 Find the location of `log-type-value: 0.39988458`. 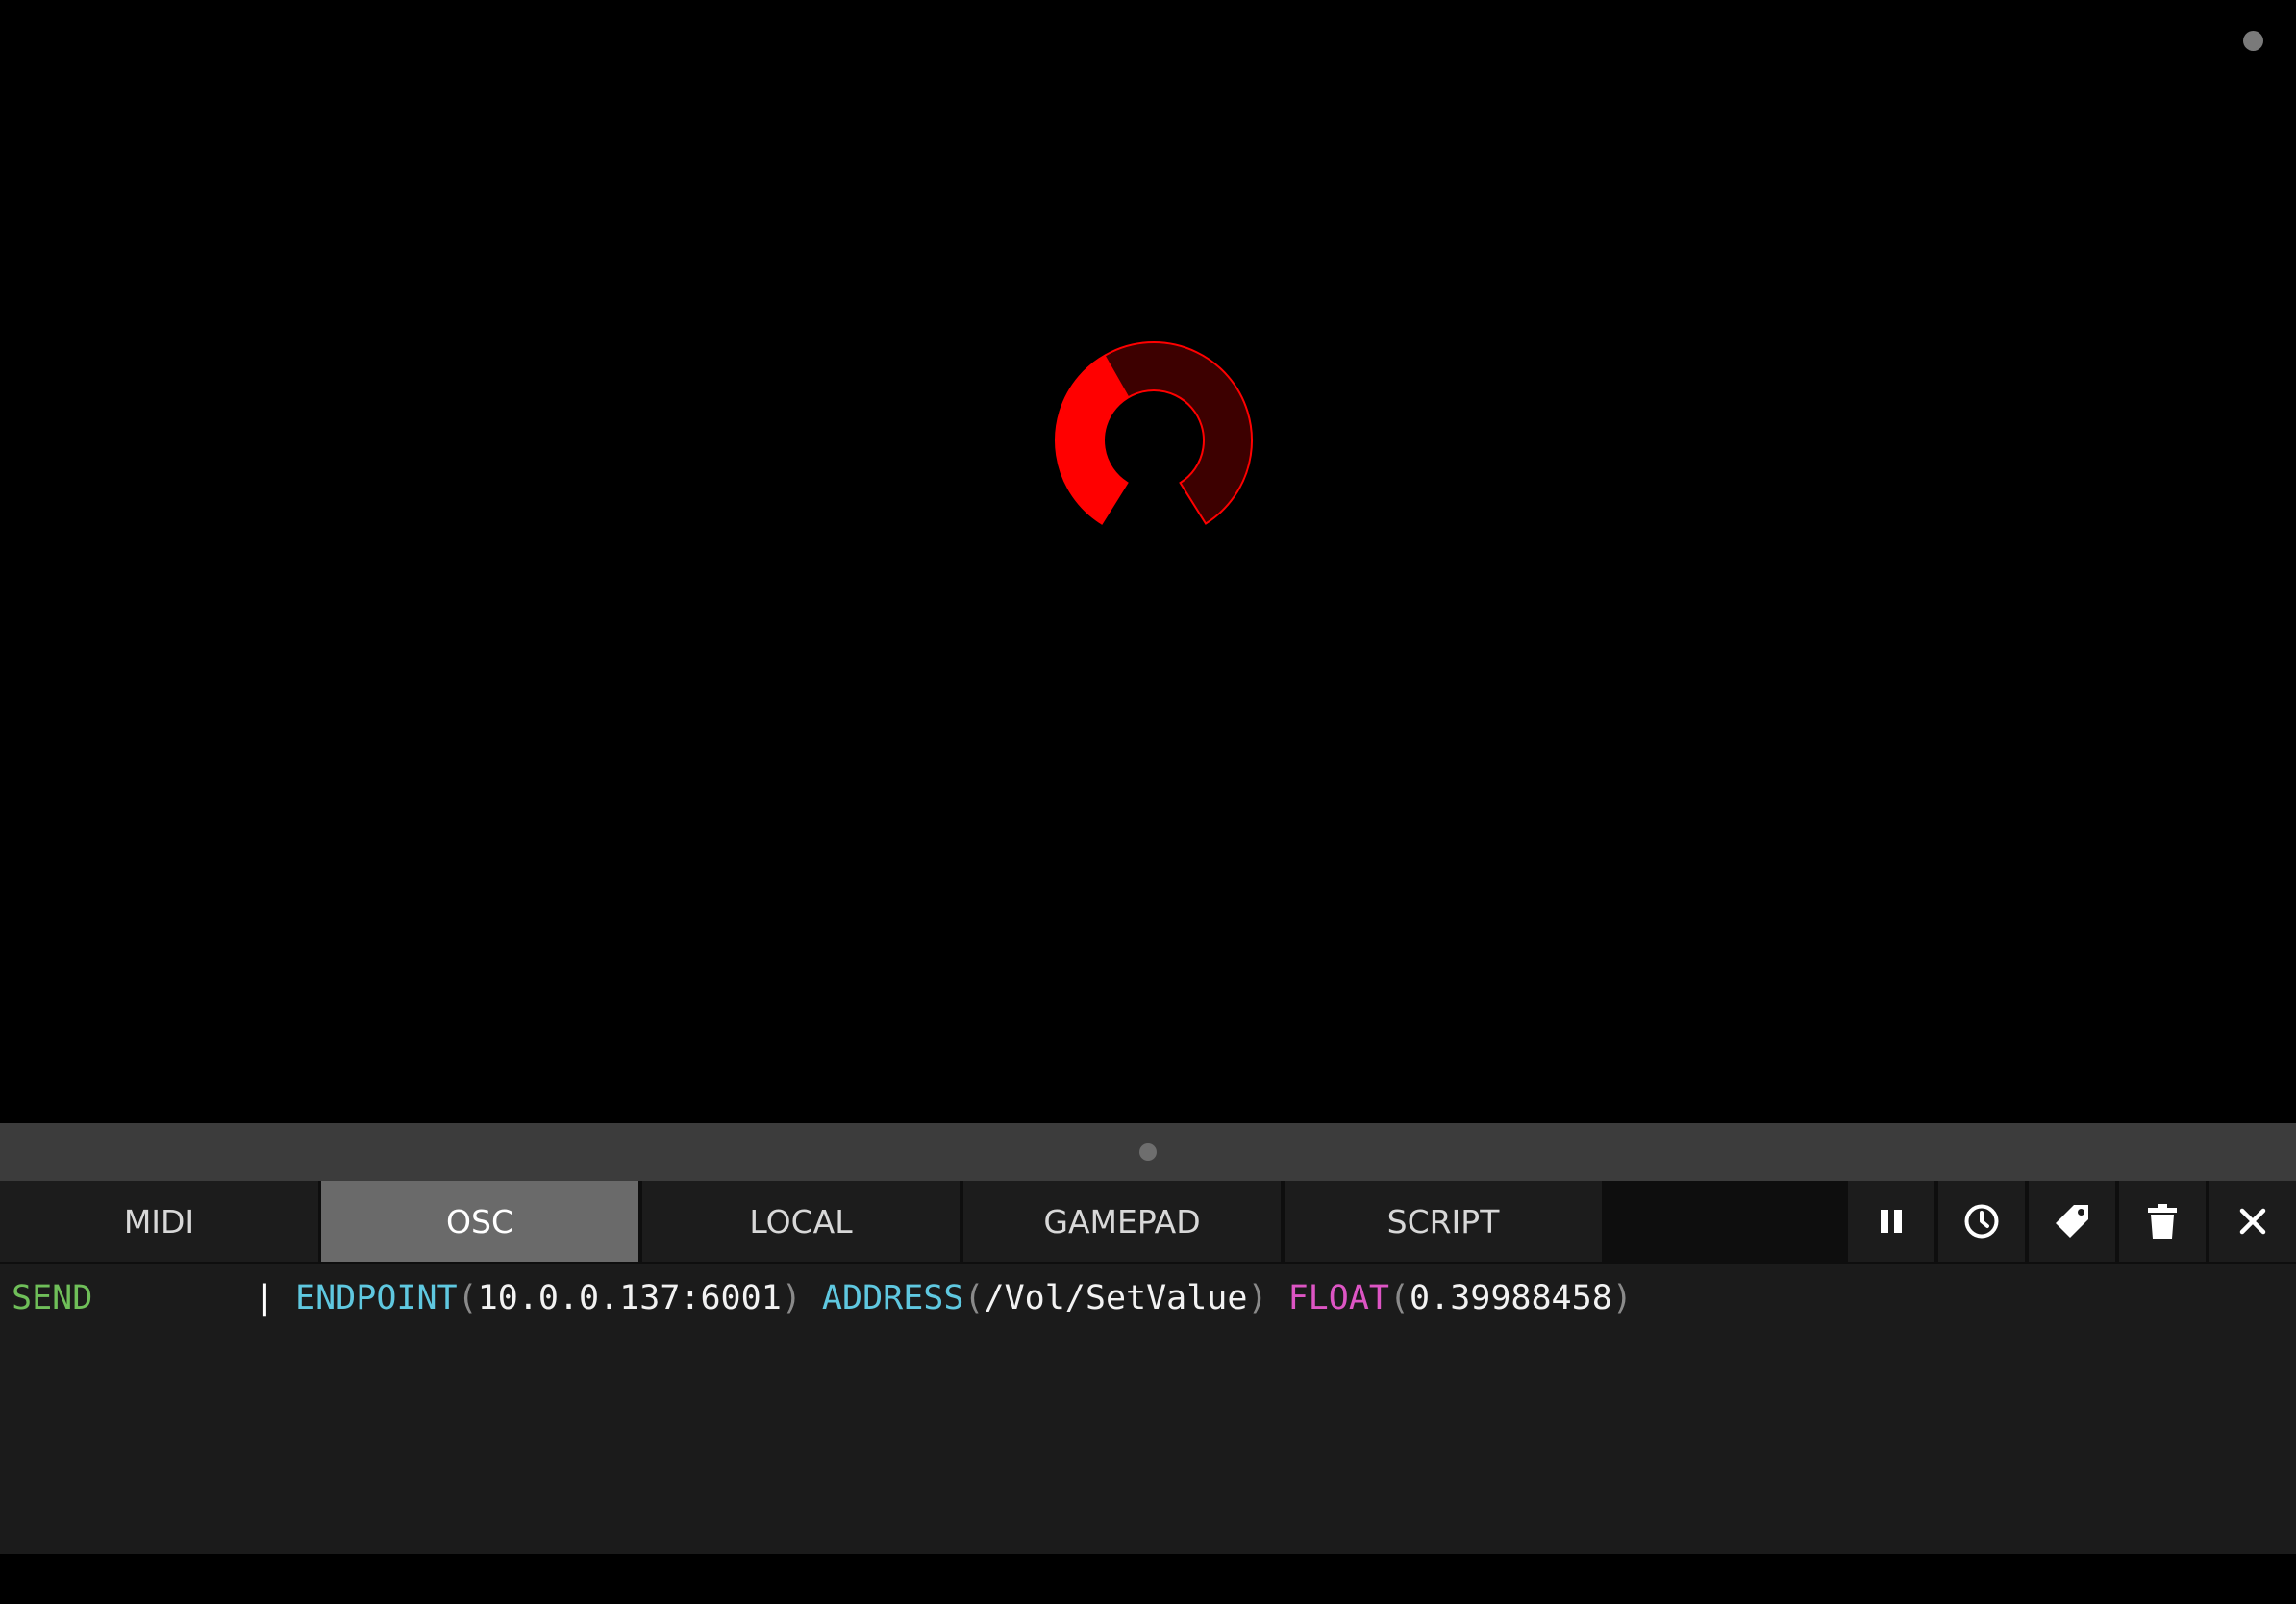

log-type-value: 0.39988458 is located at coordinates (1511, 1298).